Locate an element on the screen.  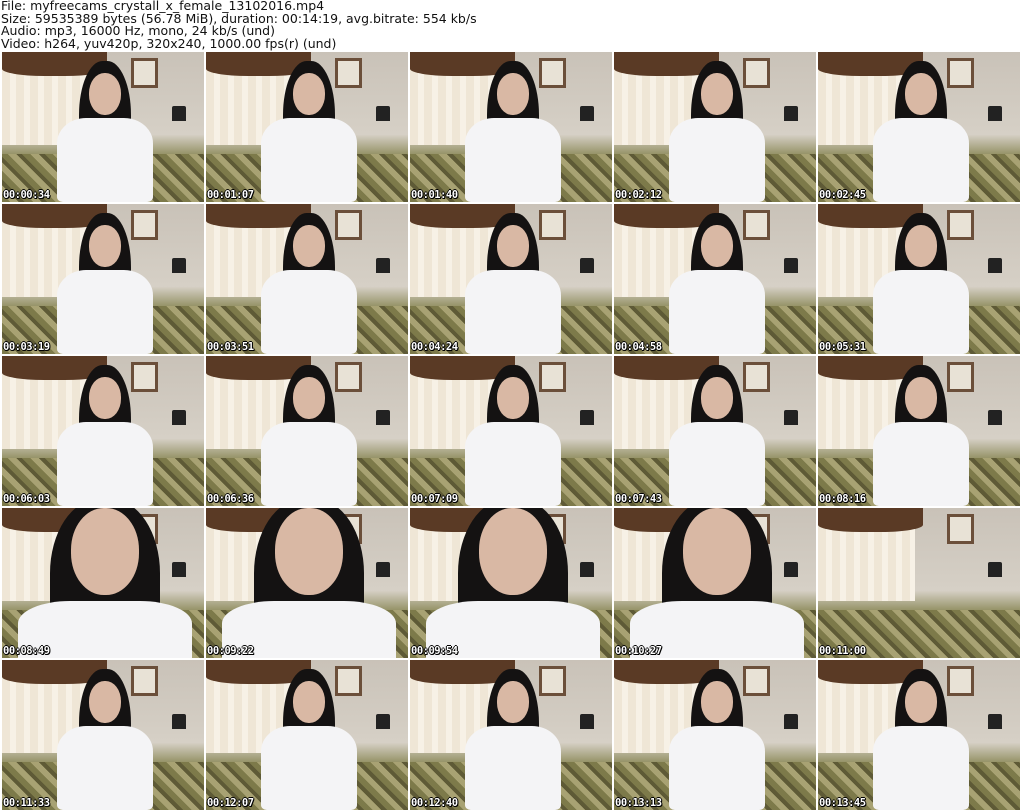
video-thumbnail: 00:07:09 is located at coordinates (511, 431).